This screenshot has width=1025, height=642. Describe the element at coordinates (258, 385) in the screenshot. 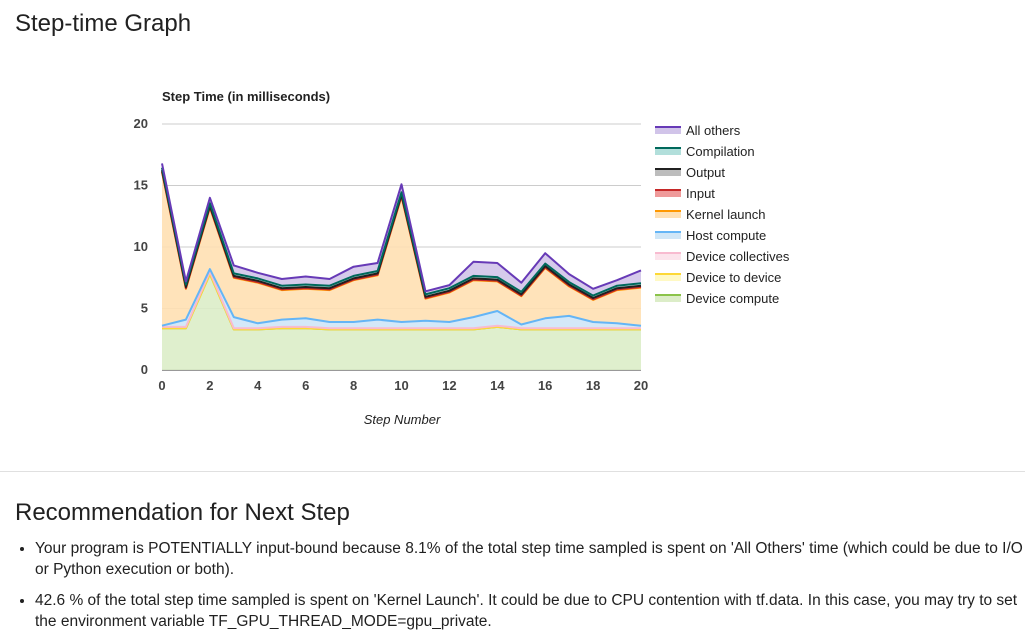

I see `x-tick-label: 4` at that location.